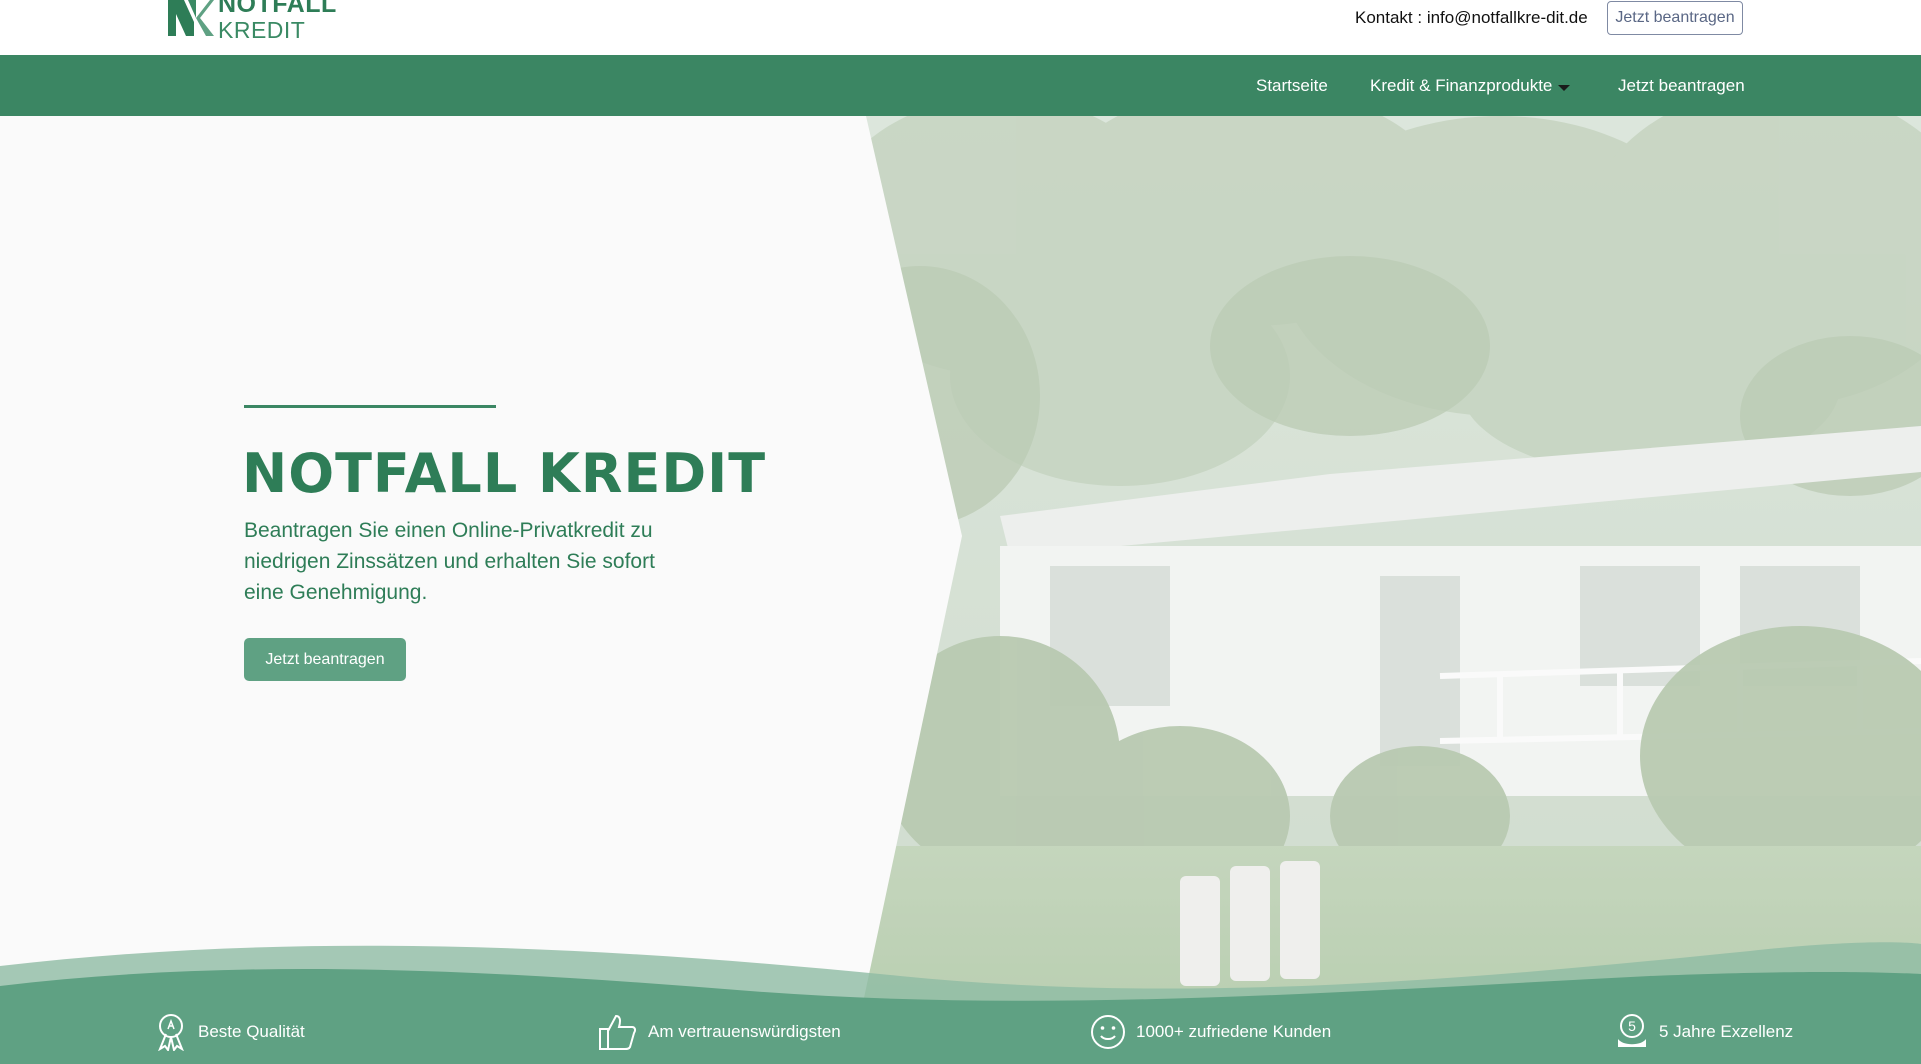  I want to click on hero-apply-button: Jetzt beantragen, so click(325, 659).